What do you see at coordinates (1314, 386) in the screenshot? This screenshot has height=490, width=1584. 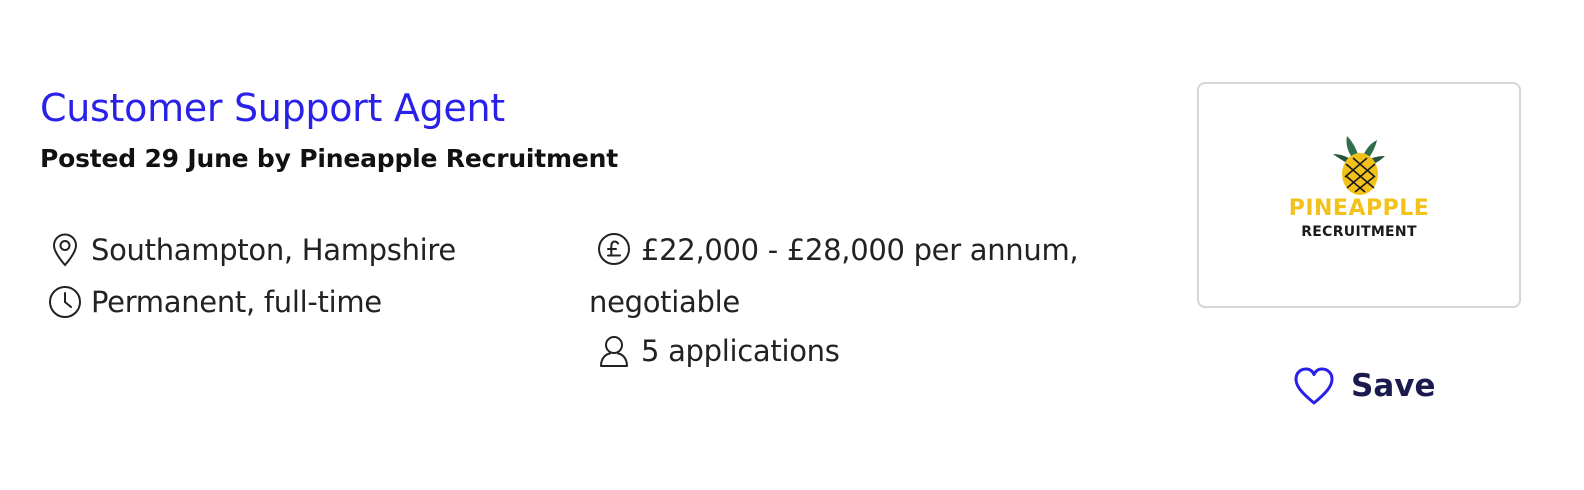 I see `heart-icon` at bounding box center [1314, 386].